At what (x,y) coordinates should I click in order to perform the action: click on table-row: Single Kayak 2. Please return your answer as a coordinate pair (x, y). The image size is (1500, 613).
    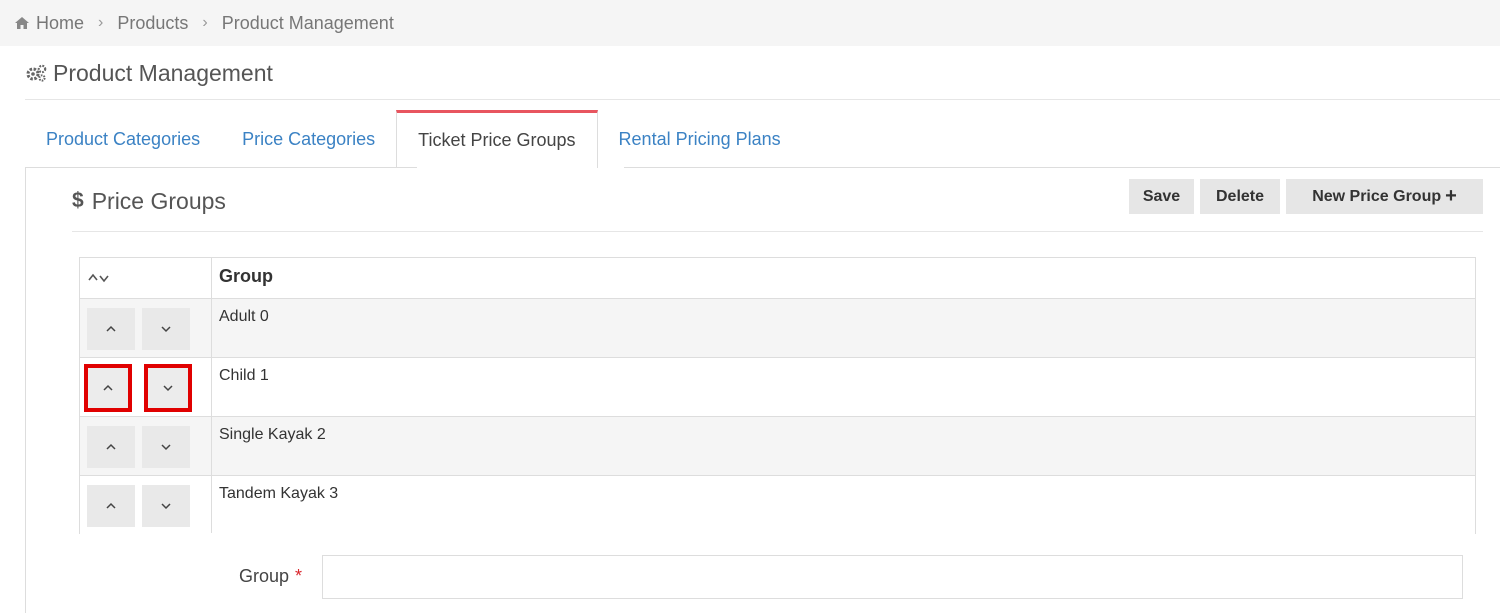
    Looking at the image, I should click on (777, 445).